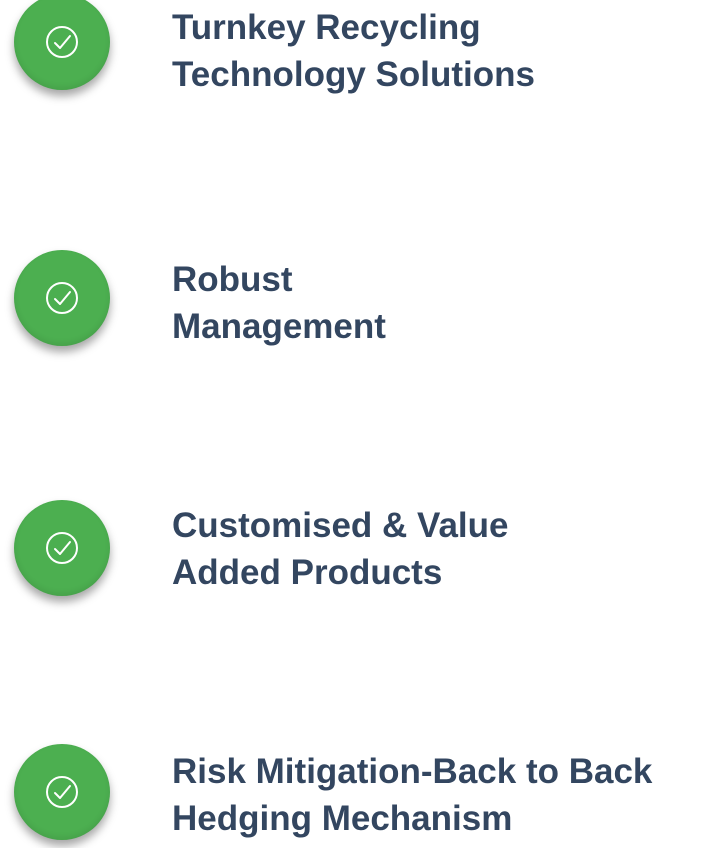 The height and width of the screenshot is (848, 708). Describe the element at coordinates (353, 51) in the screenshot. I see `feature-title: Turnkey Recycling Technology Solutions` at that location.